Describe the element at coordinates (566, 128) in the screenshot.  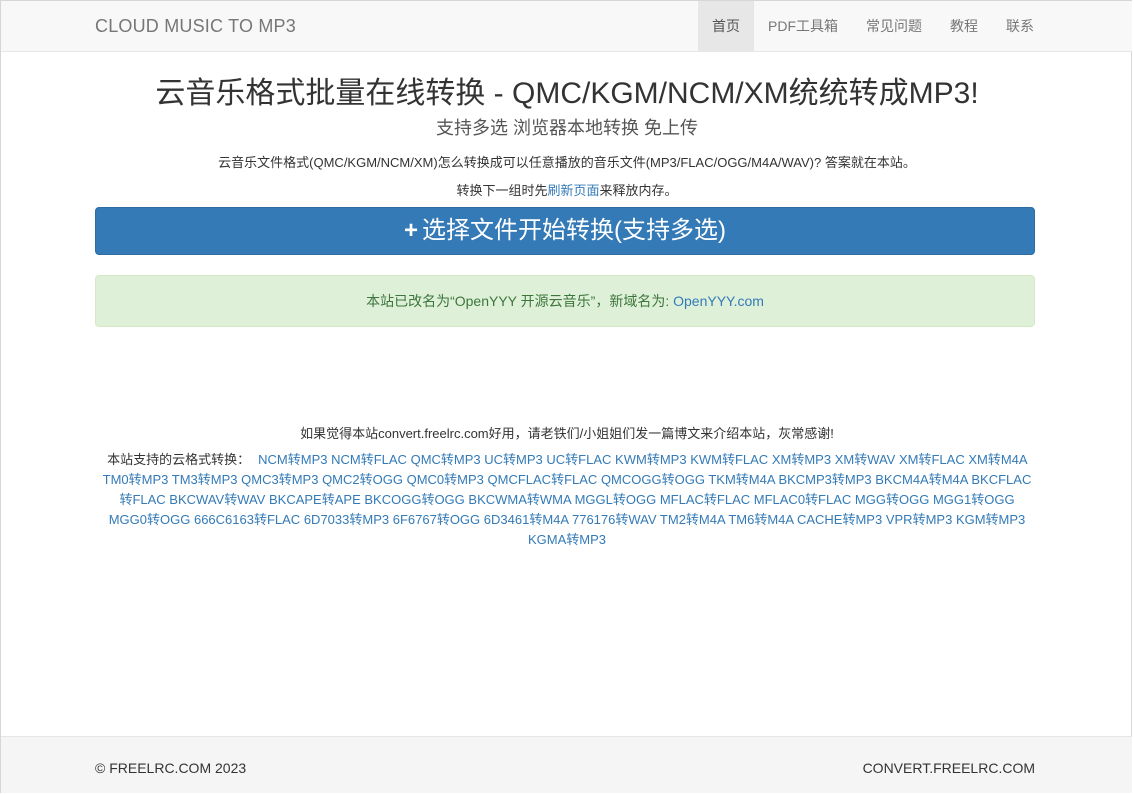
I see `page-subtitle: 支持多选 浏览器本地转换 免上传` at that location.